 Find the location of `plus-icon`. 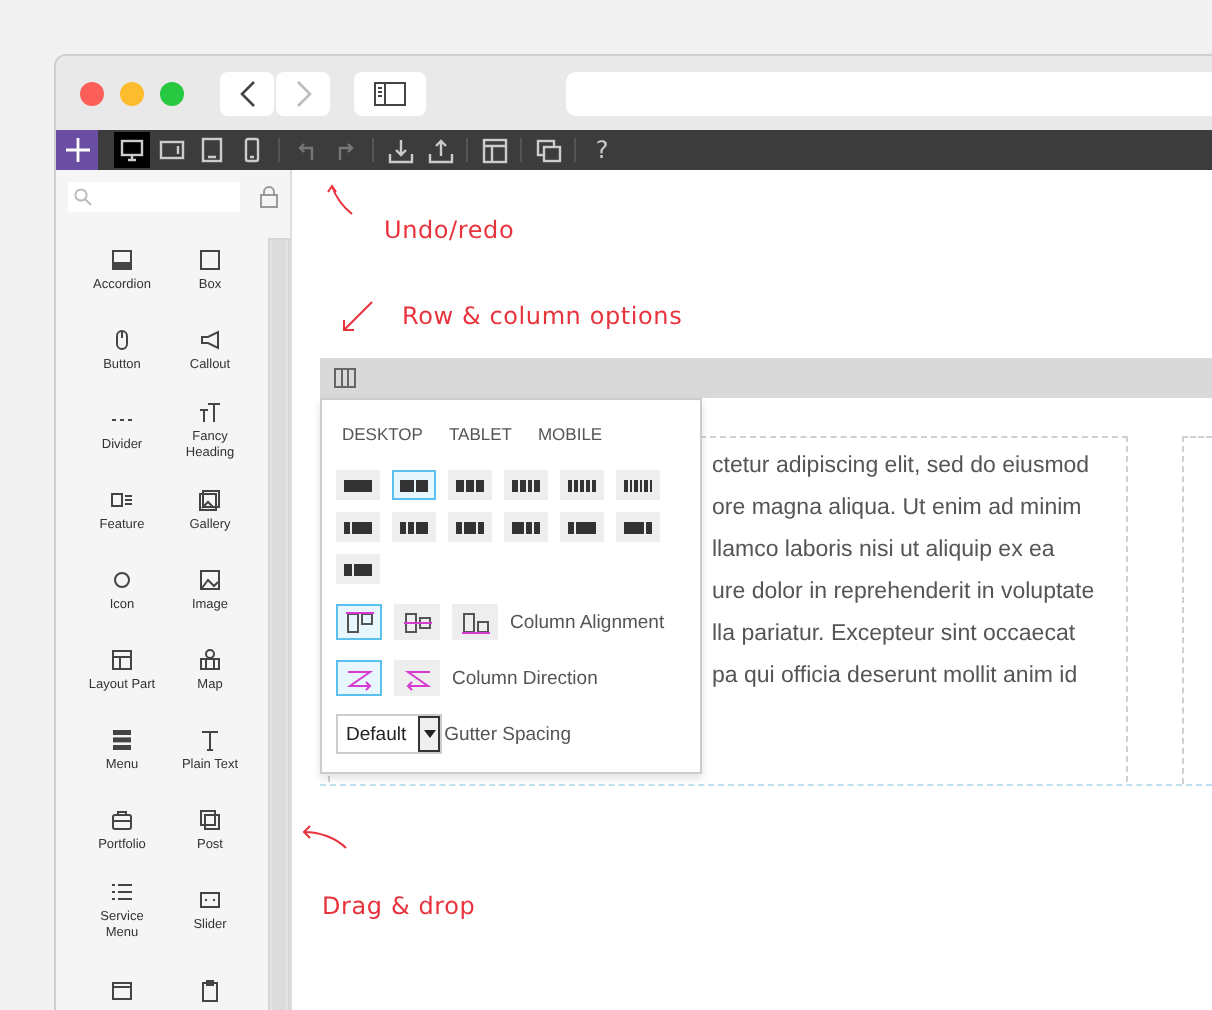

plus-icon is located at coordinates (77, 150).